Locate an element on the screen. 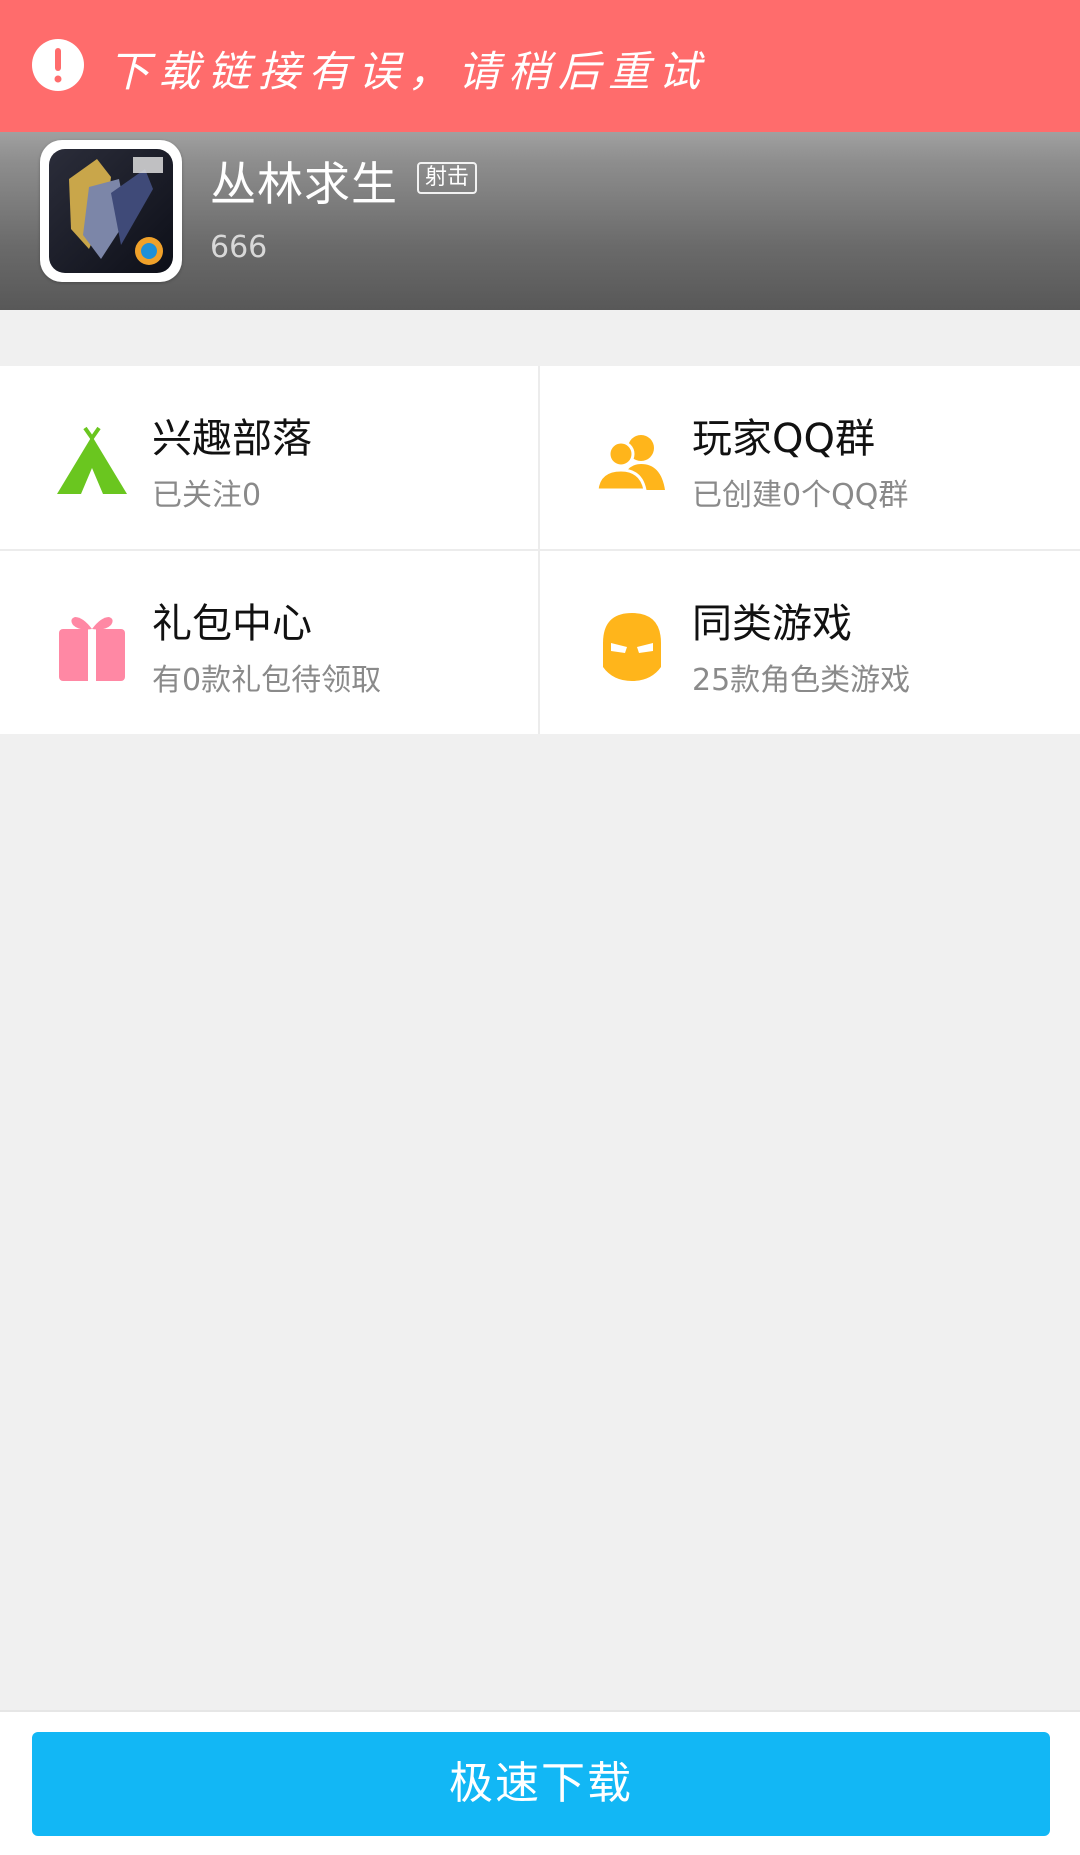  alert-icon is located at coordinates (58, 65).